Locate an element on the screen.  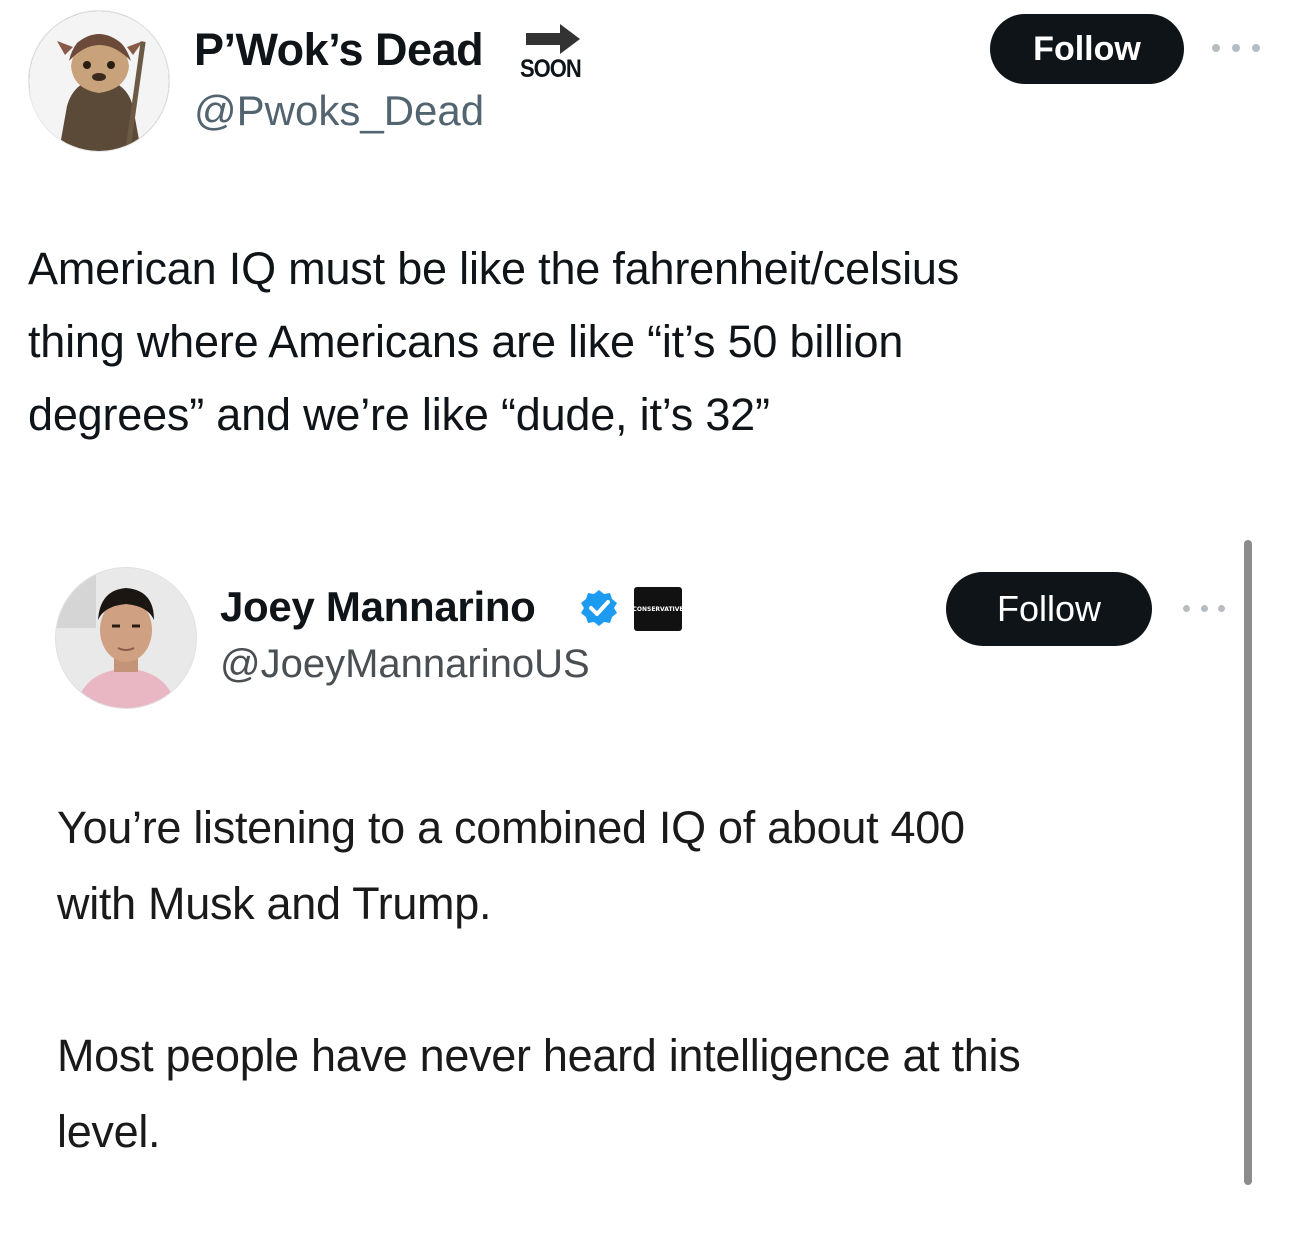
quoted-avatar-image-icon is located at coordinates (126, 638).